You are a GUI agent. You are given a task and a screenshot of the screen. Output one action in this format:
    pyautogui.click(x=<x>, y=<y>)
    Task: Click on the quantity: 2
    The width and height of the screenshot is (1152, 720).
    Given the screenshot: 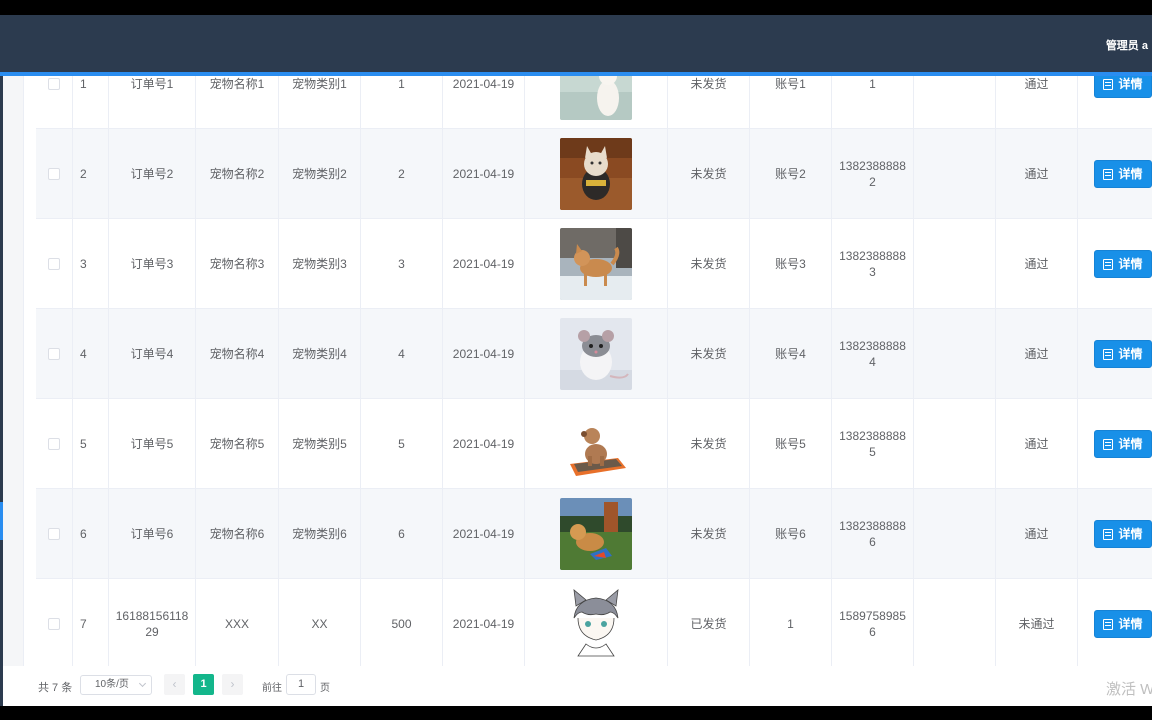 What is the action you would take?
    pyautogui.click(x=402, y=174)
    